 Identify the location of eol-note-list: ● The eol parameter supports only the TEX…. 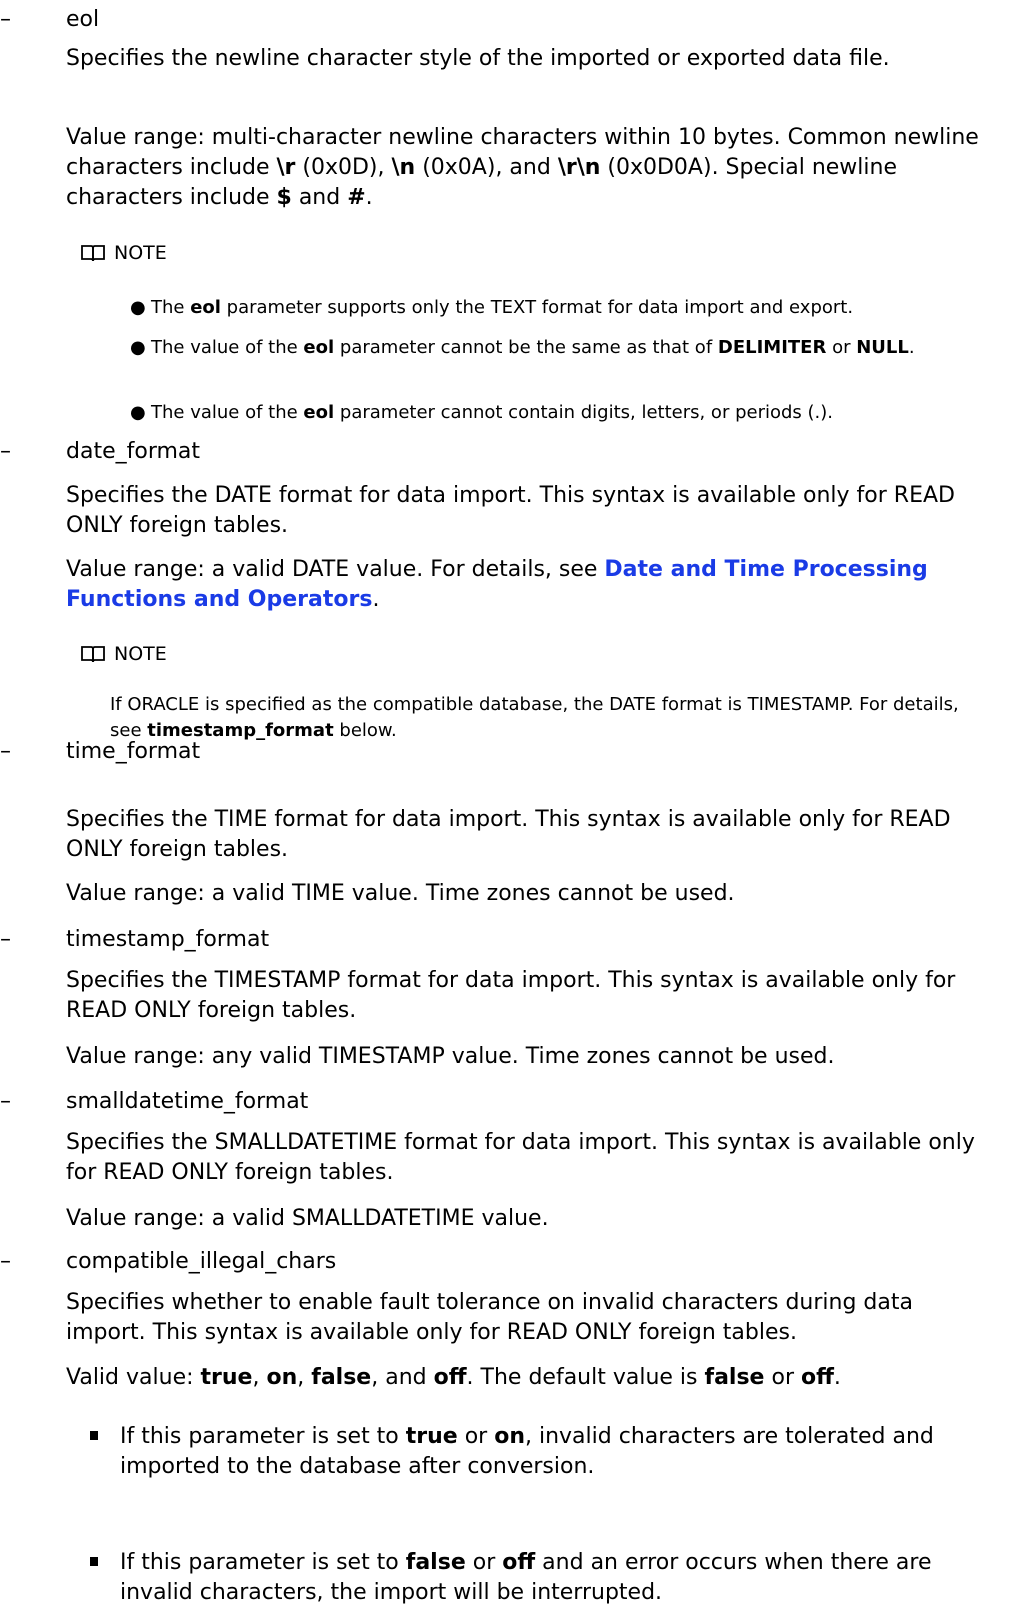
(560, 308).